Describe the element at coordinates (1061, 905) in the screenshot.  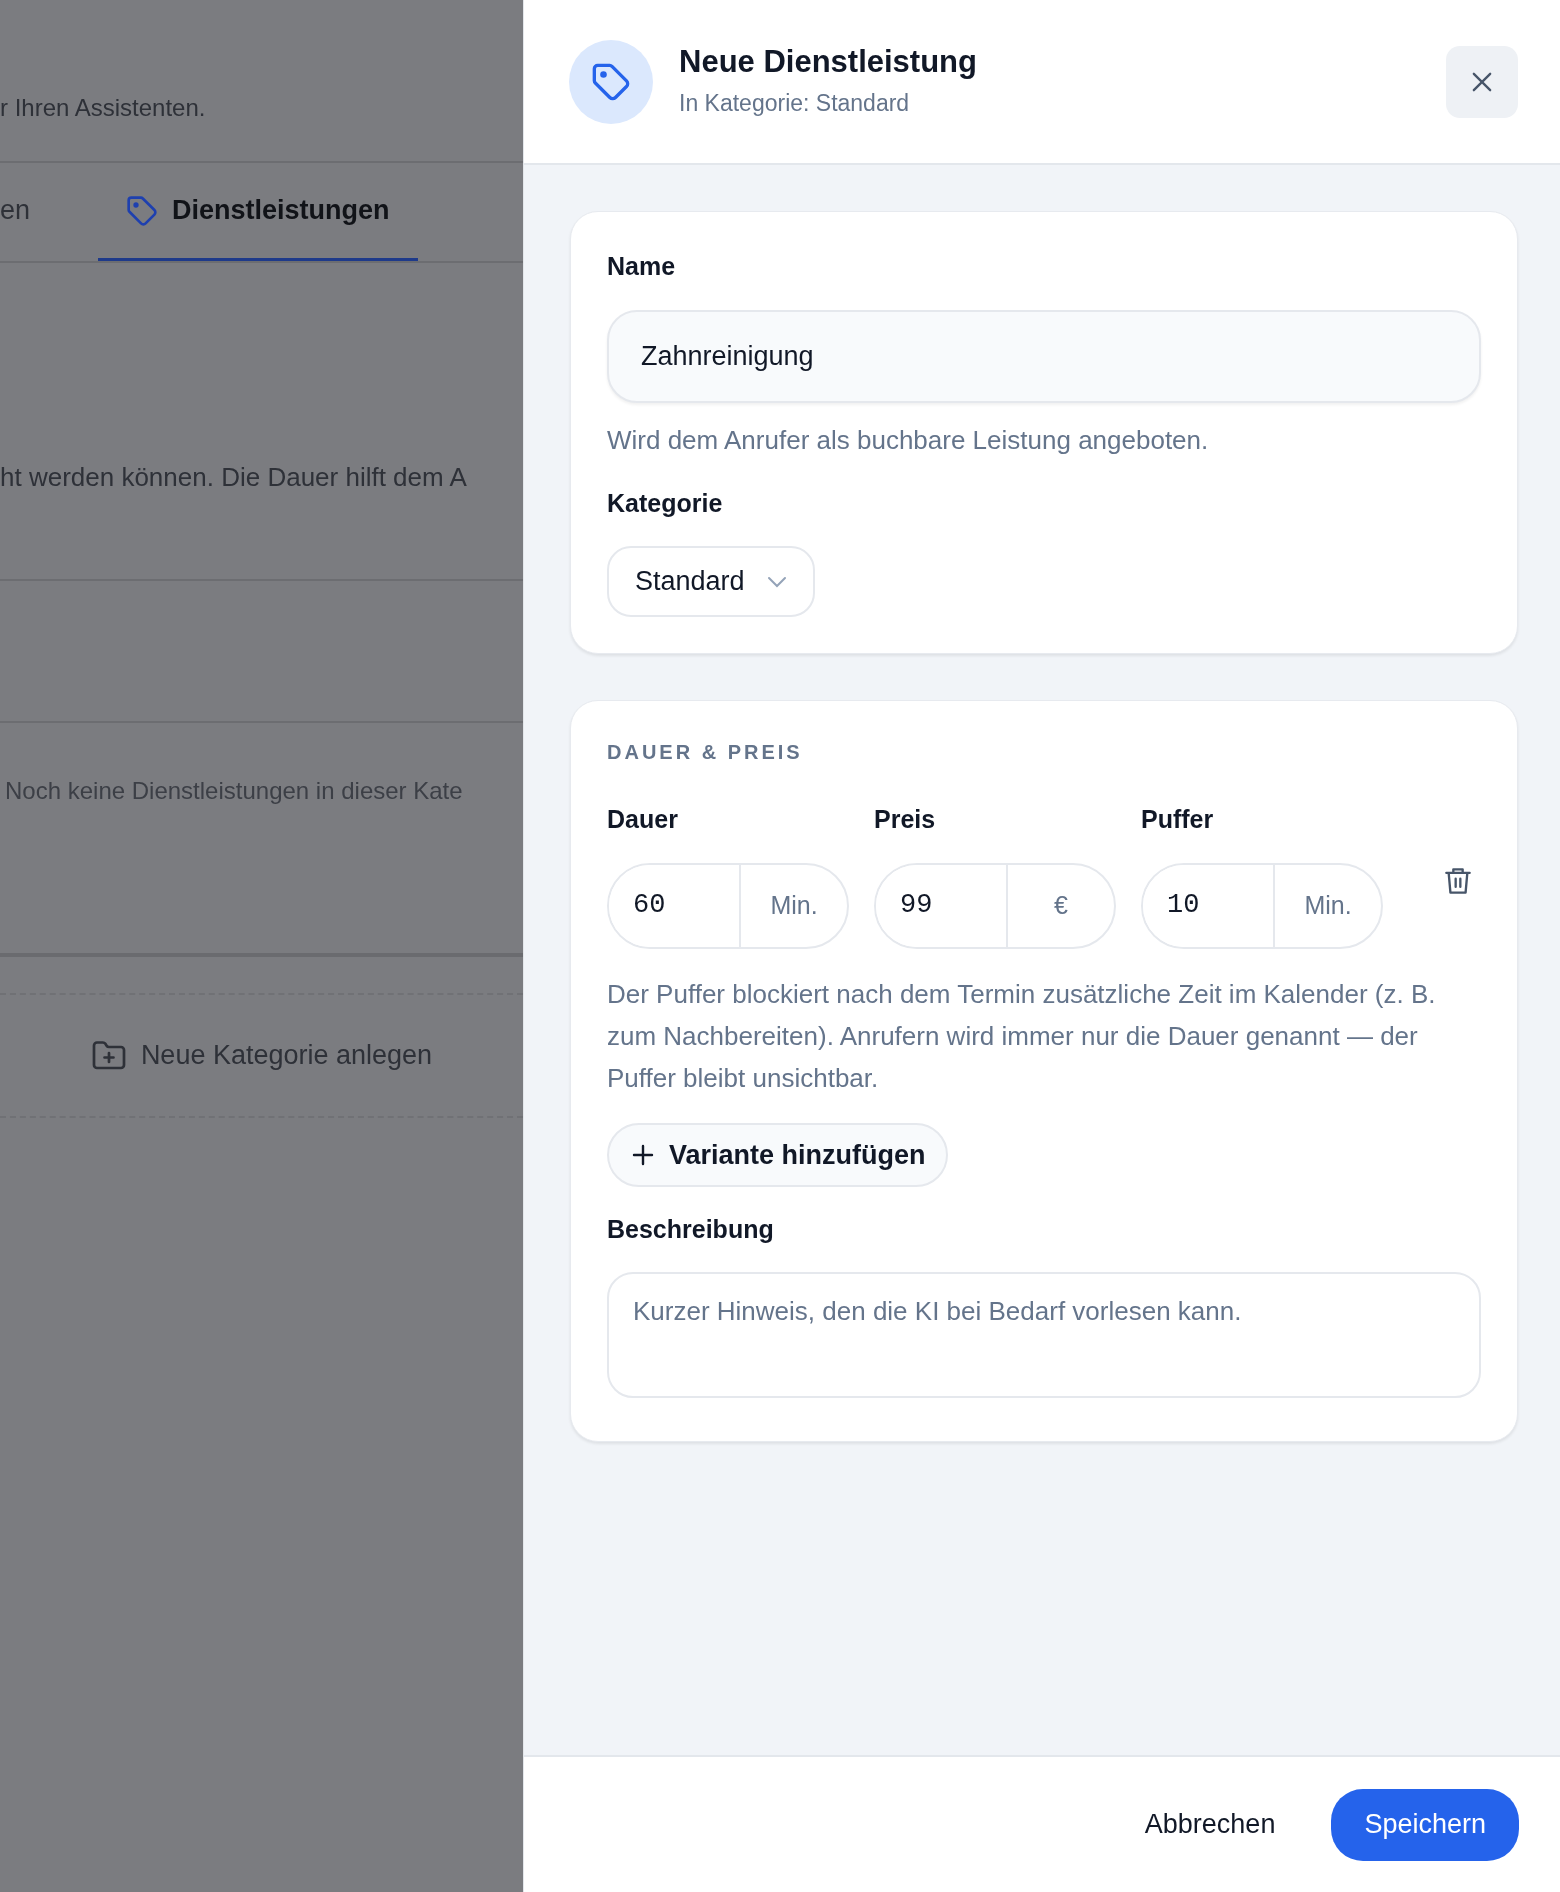
I see `unit-label: €` at that location.